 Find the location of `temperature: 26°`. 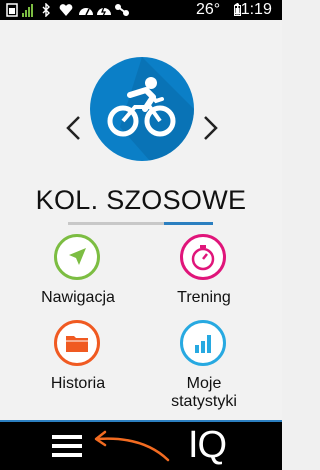

temperature: 26° is located at coordinates (208, 9).